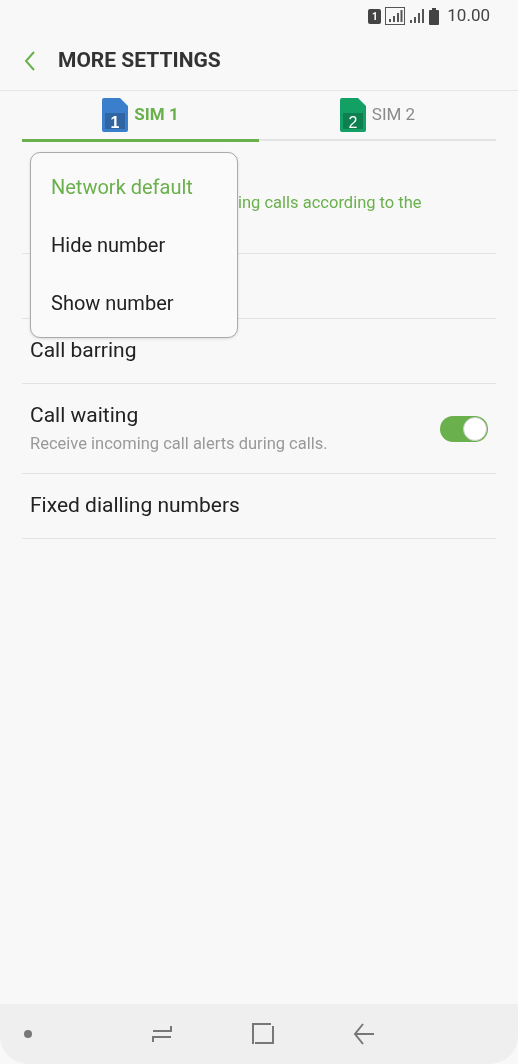 The height and width of the screenshot is (1064, 518). I want to click on sim-tab: 2 SIM 2, so click(377, 116).